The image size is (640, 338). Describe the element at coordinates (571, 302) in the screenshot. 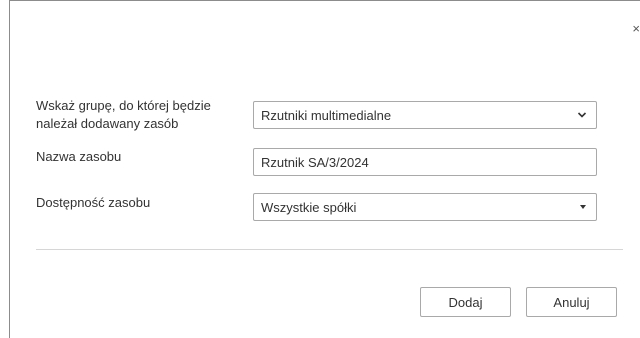

I see `cancel-button: Anuluj` at that location.